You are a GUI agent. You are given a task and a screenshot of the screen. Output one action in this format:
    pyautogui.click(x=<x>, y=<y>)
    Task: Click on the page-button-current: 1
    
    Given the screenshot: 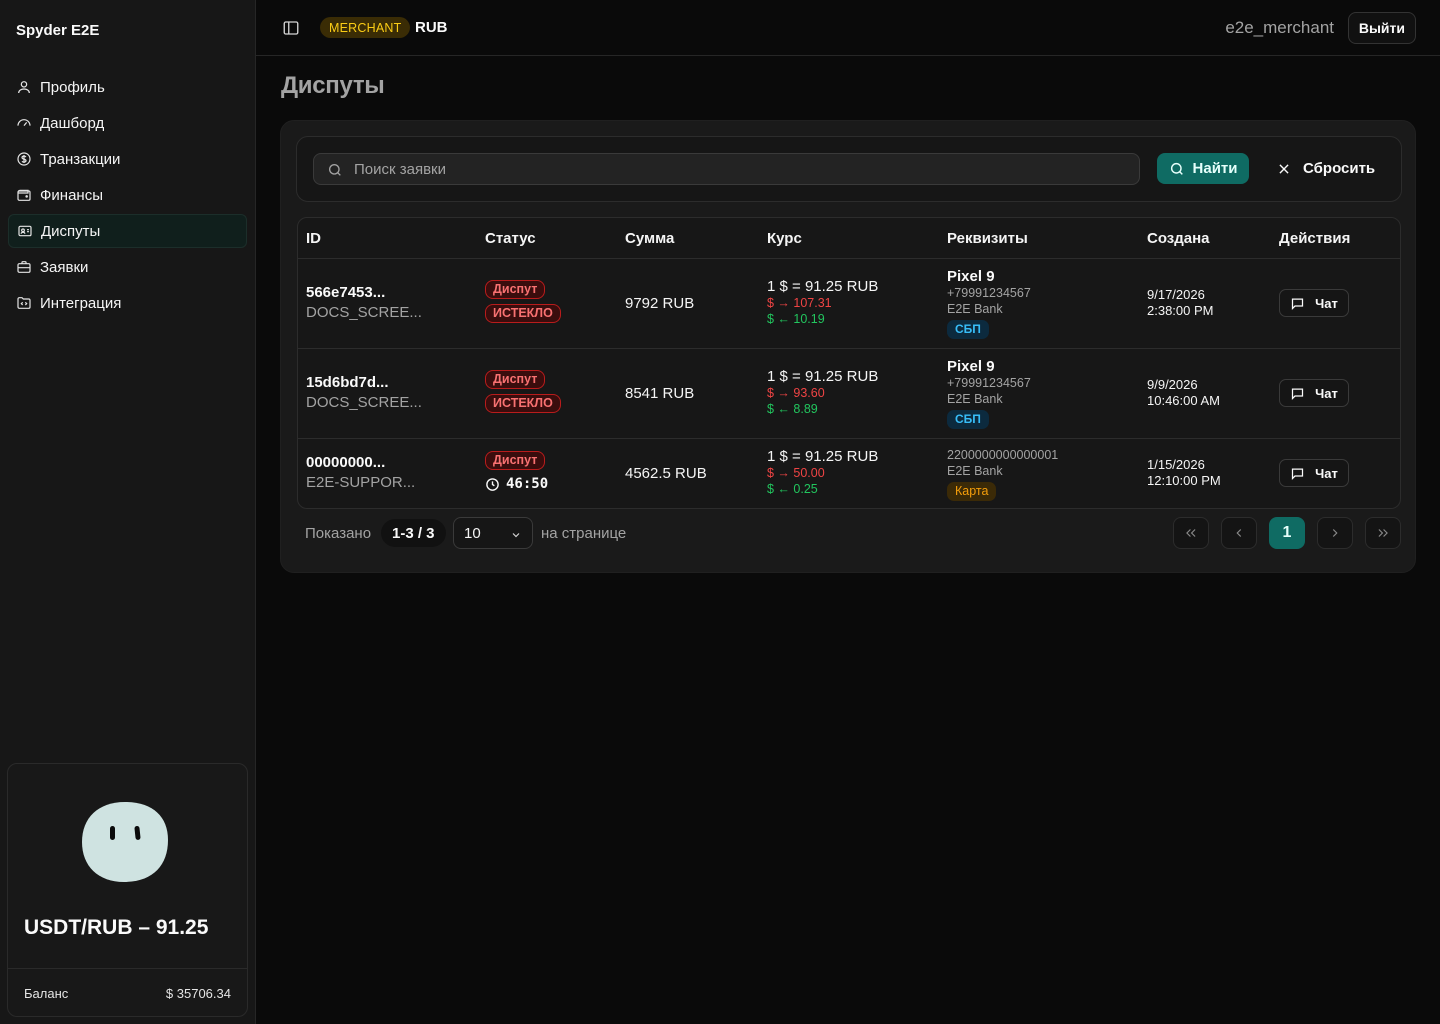 What is the action you would take?
    pyautogui.click(x=1287, y=533)
    